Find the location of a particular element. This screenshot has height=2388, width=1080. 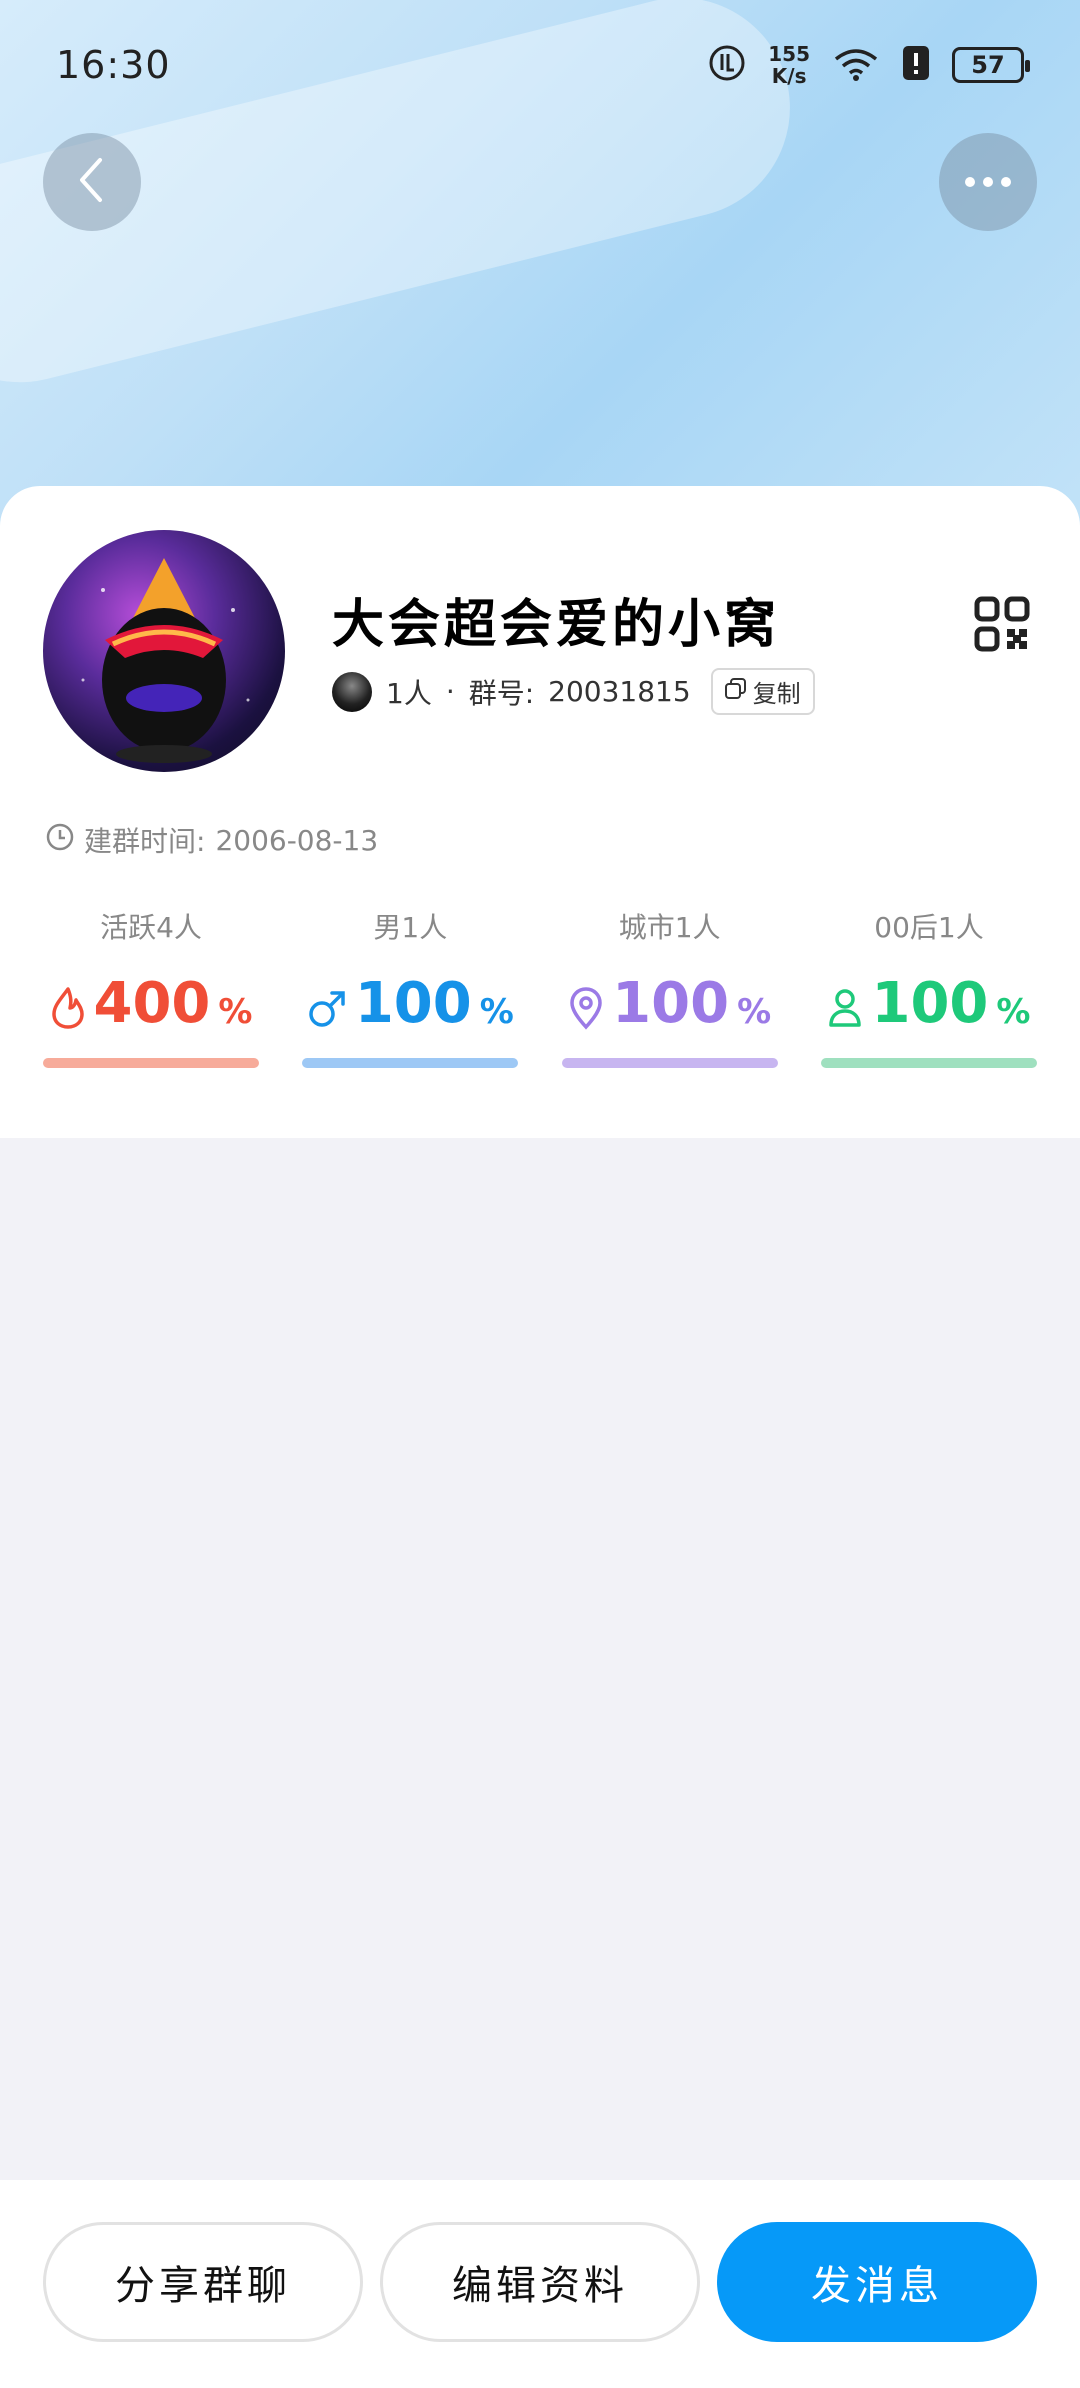

data-icon is located at coordinates (727, 65).